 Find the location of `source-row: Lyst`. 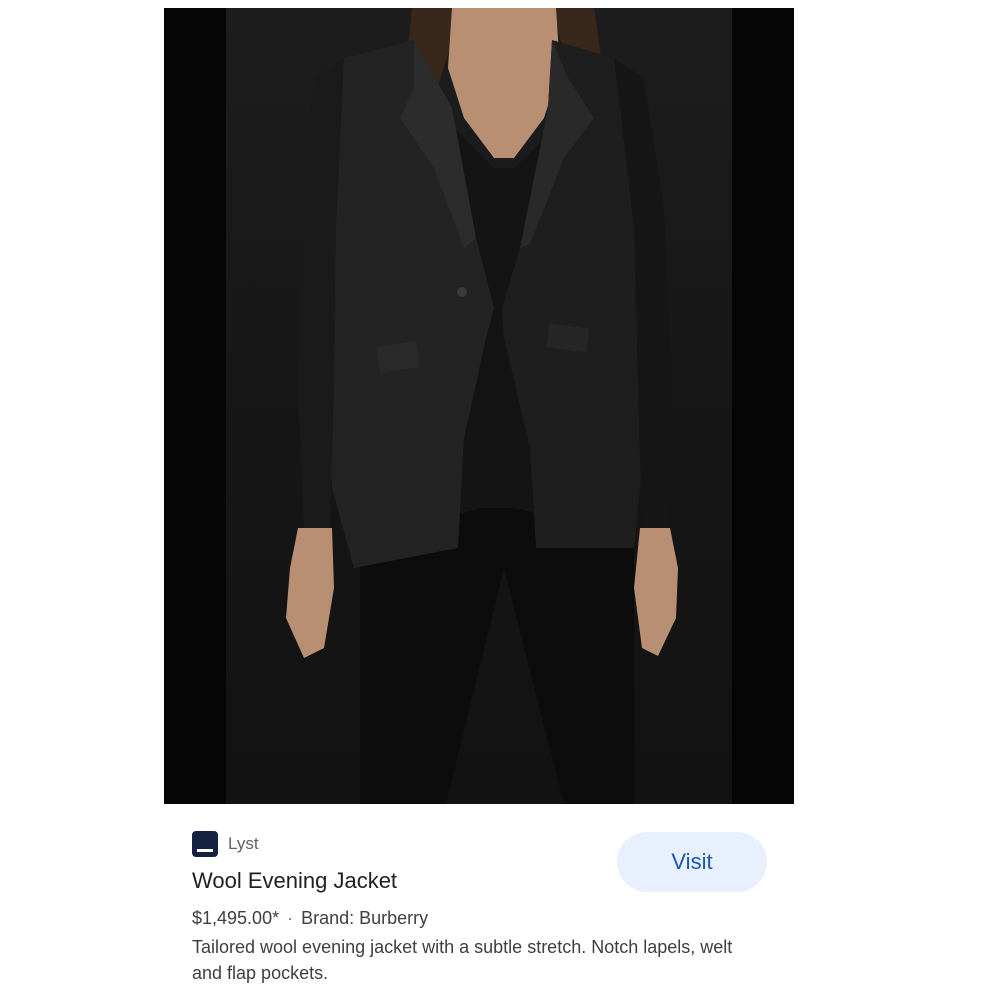

source-row: Lyst is located at coordinates (225, 844).